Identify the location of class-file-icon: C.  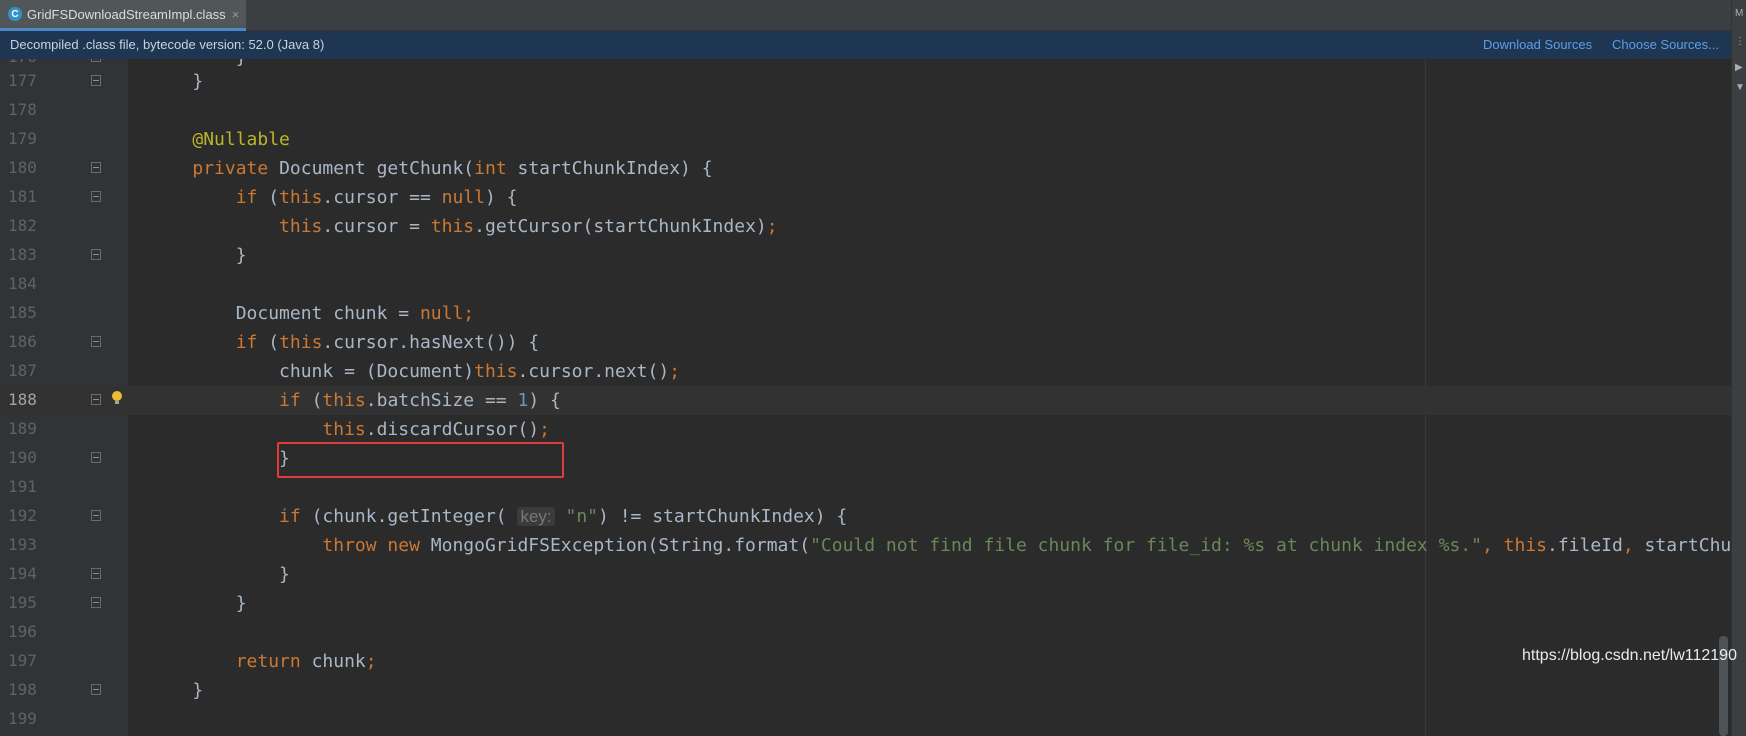
(15, 14).